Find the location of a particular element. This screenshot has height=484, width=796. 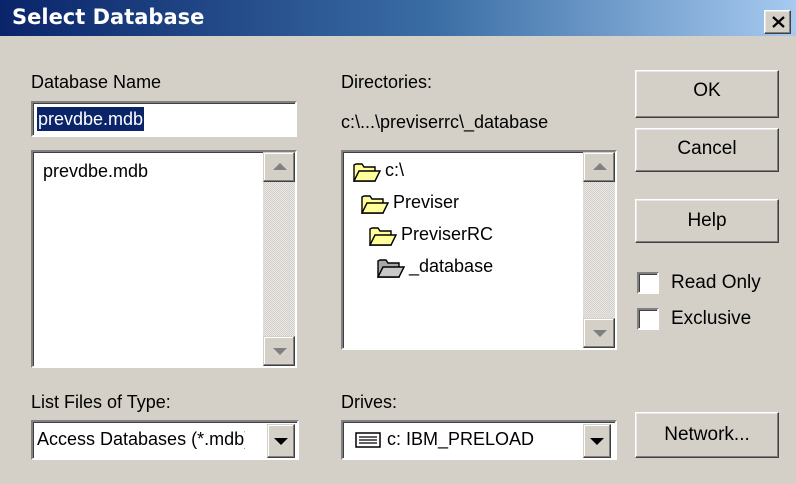

exclusive-label: Exclusive is located at coordinates (711, 318).